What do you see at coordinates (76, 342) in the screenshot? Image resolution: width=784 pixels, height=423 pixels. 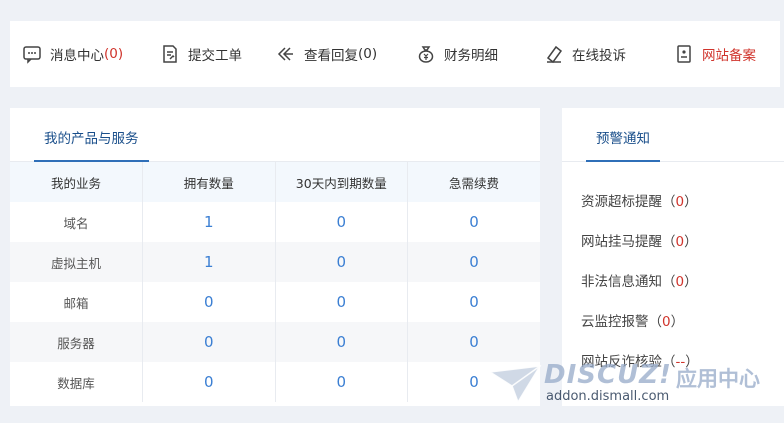 I see `row-name: 服务器` at bounding box center [76, 342].